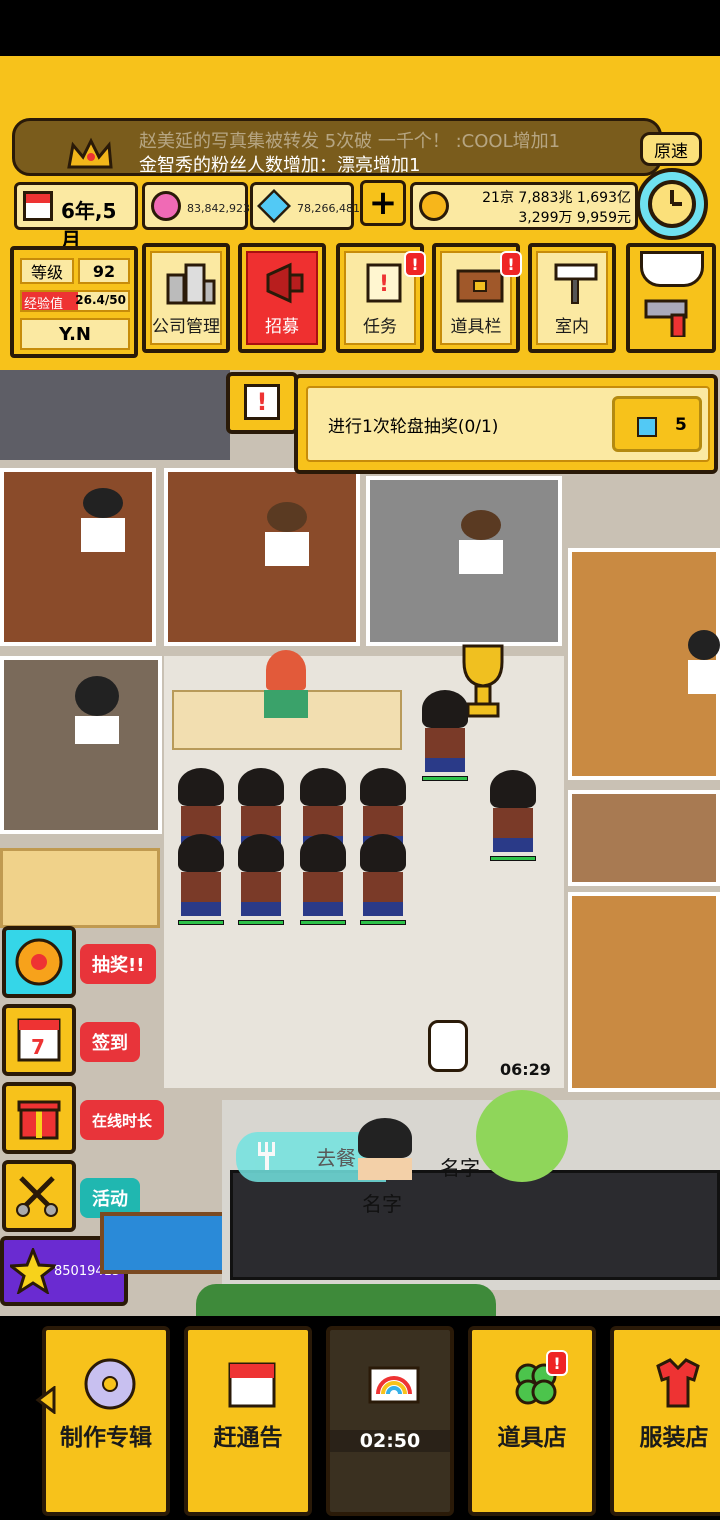 This screenshot has height=1520, width=720. What do you see at coordinates (665, 1421) in the screenshot?
I see `bottom-nav-button-4: 服装店` at bounding box center [665, 1421].